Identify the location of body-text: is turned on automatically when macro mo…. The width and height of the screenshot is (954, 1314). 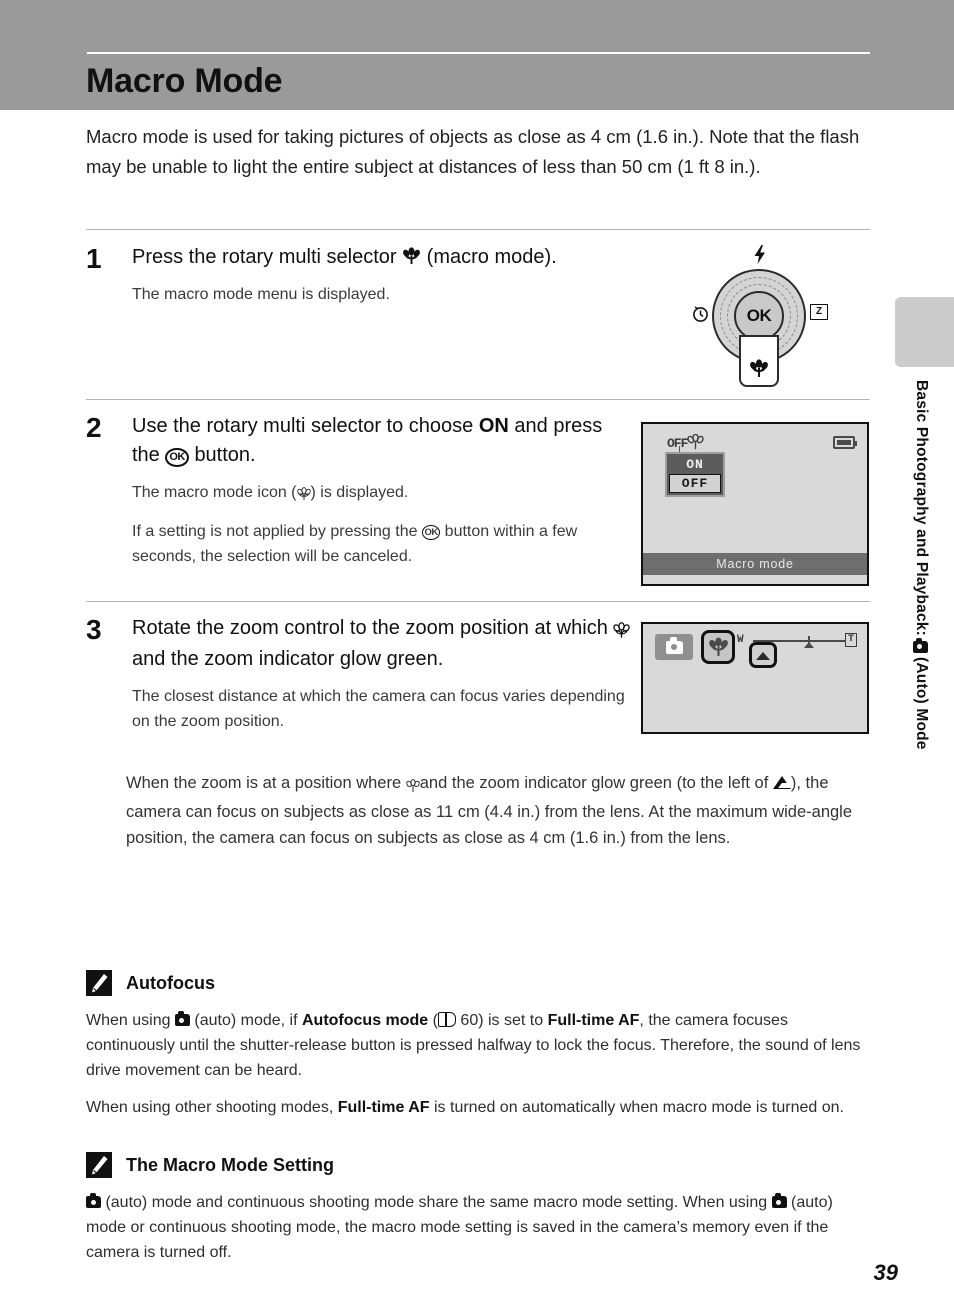
(636, 1107).